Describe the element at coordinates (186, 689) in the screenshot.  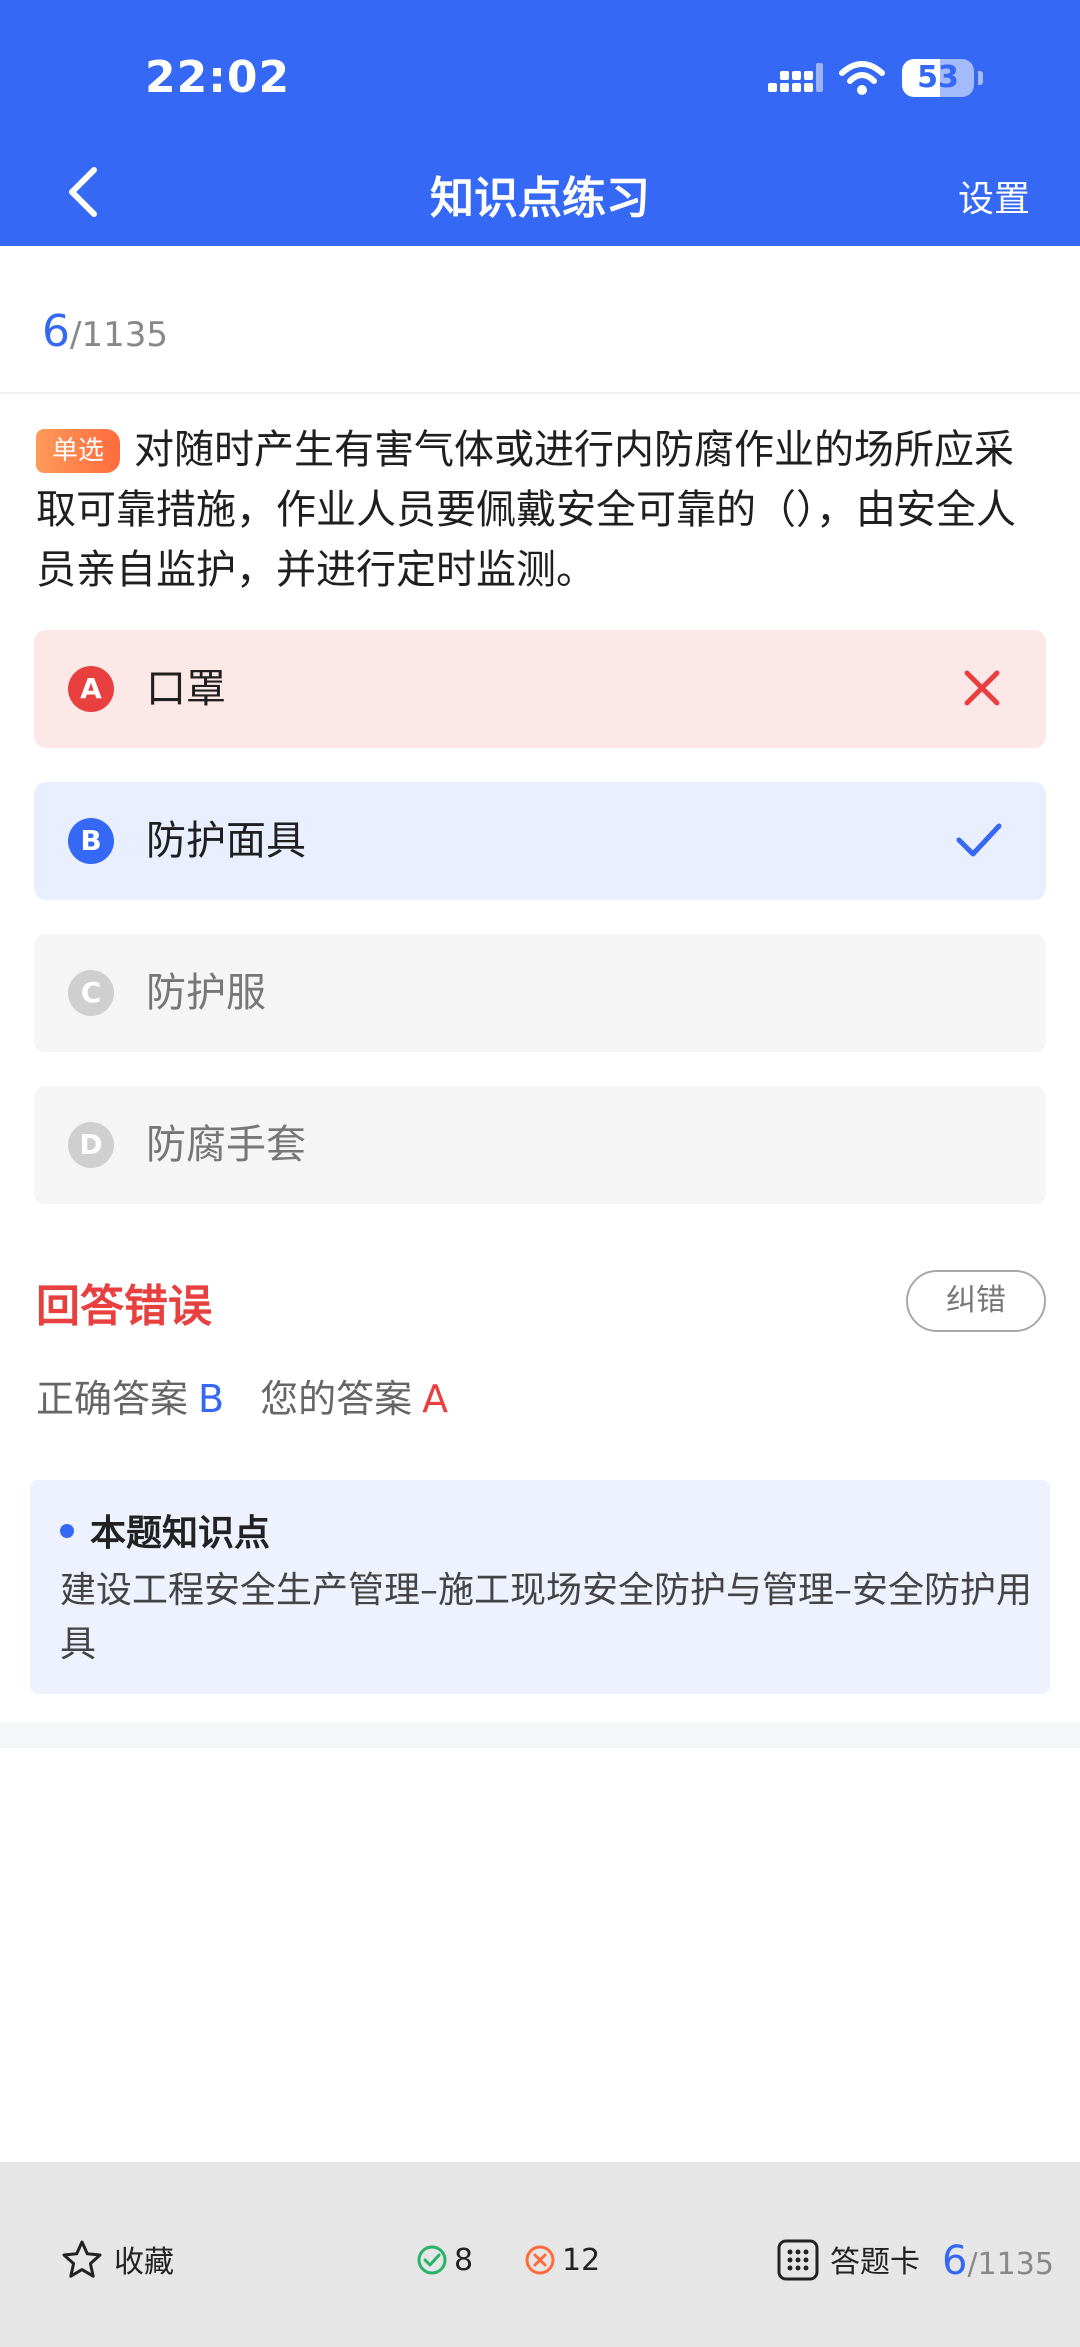
I see `option-text: 口罩` at that location.